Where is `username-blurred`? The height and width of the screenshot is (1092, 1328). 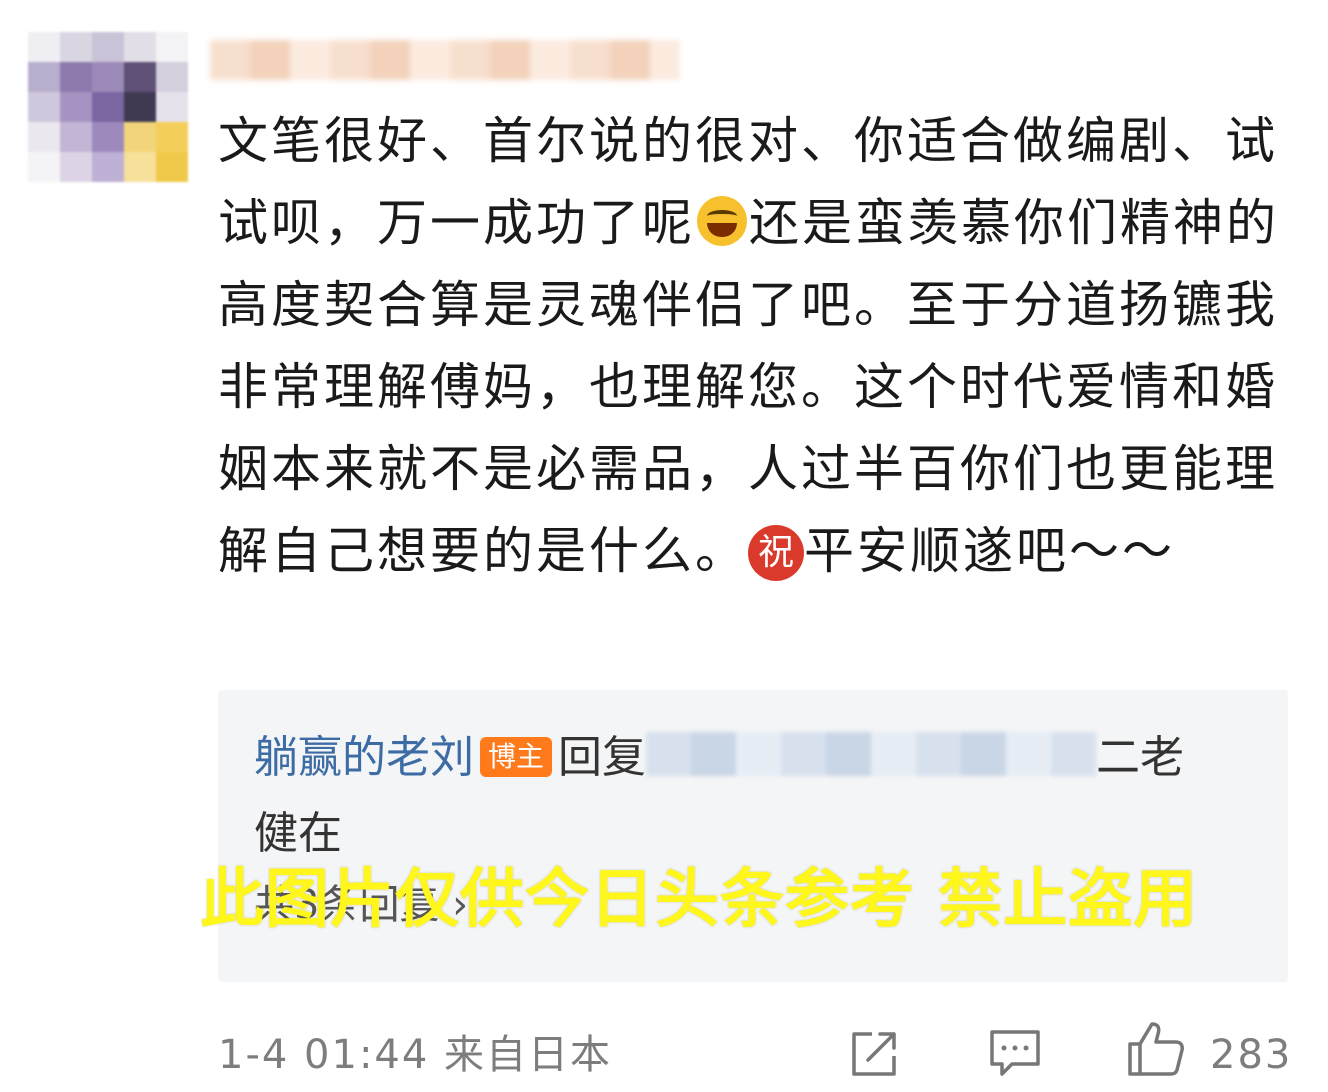 username-blurred is located at coordinates (445, 60).